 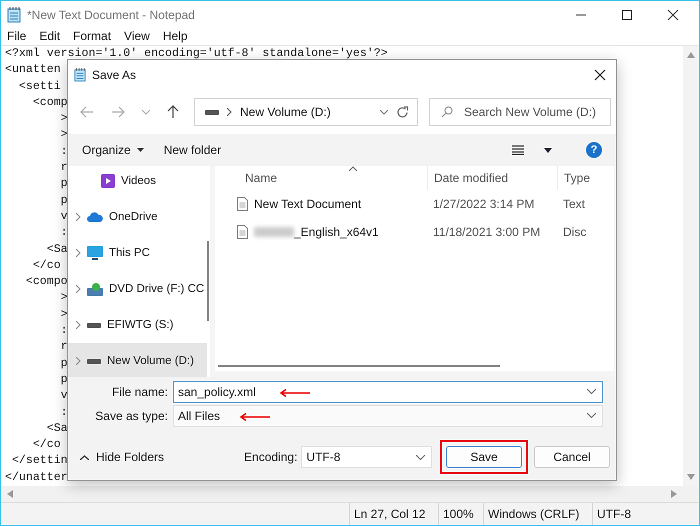 I want to click on back-arrow-icon, so click(x=87, y=112).